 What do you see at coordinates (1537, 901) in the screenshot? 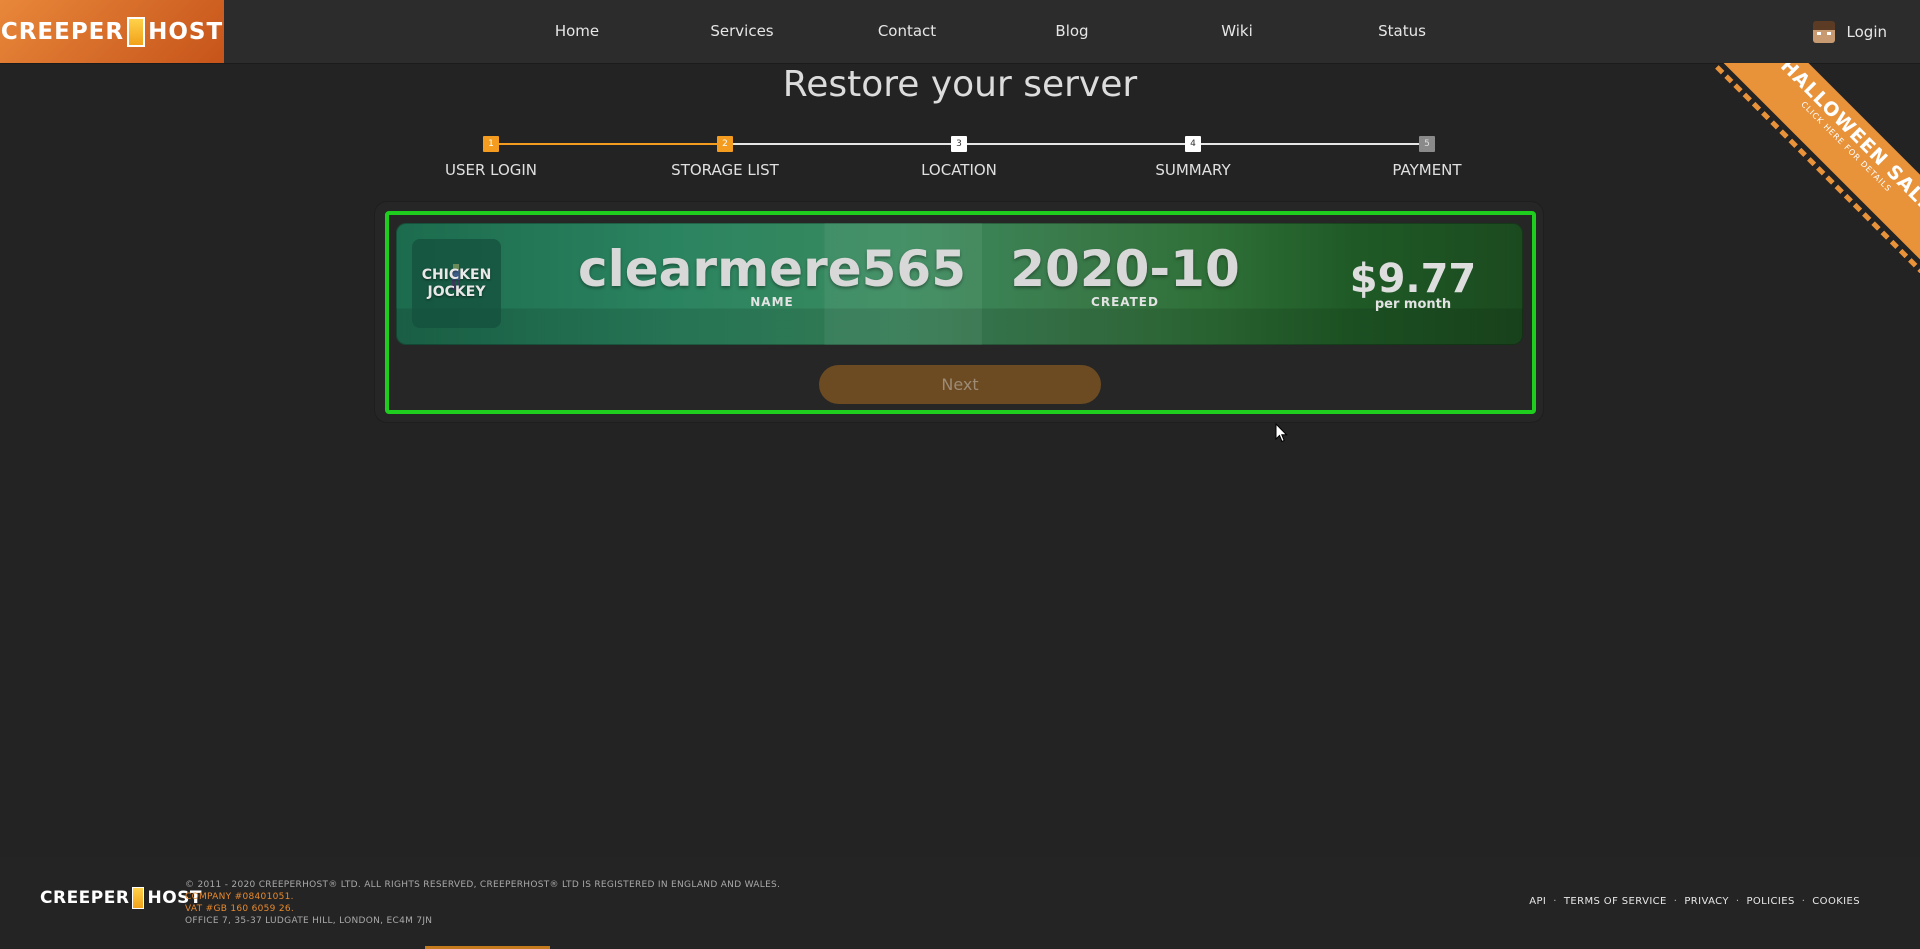
I see `footer-link-api: API` at bounding box center [1537, 901].